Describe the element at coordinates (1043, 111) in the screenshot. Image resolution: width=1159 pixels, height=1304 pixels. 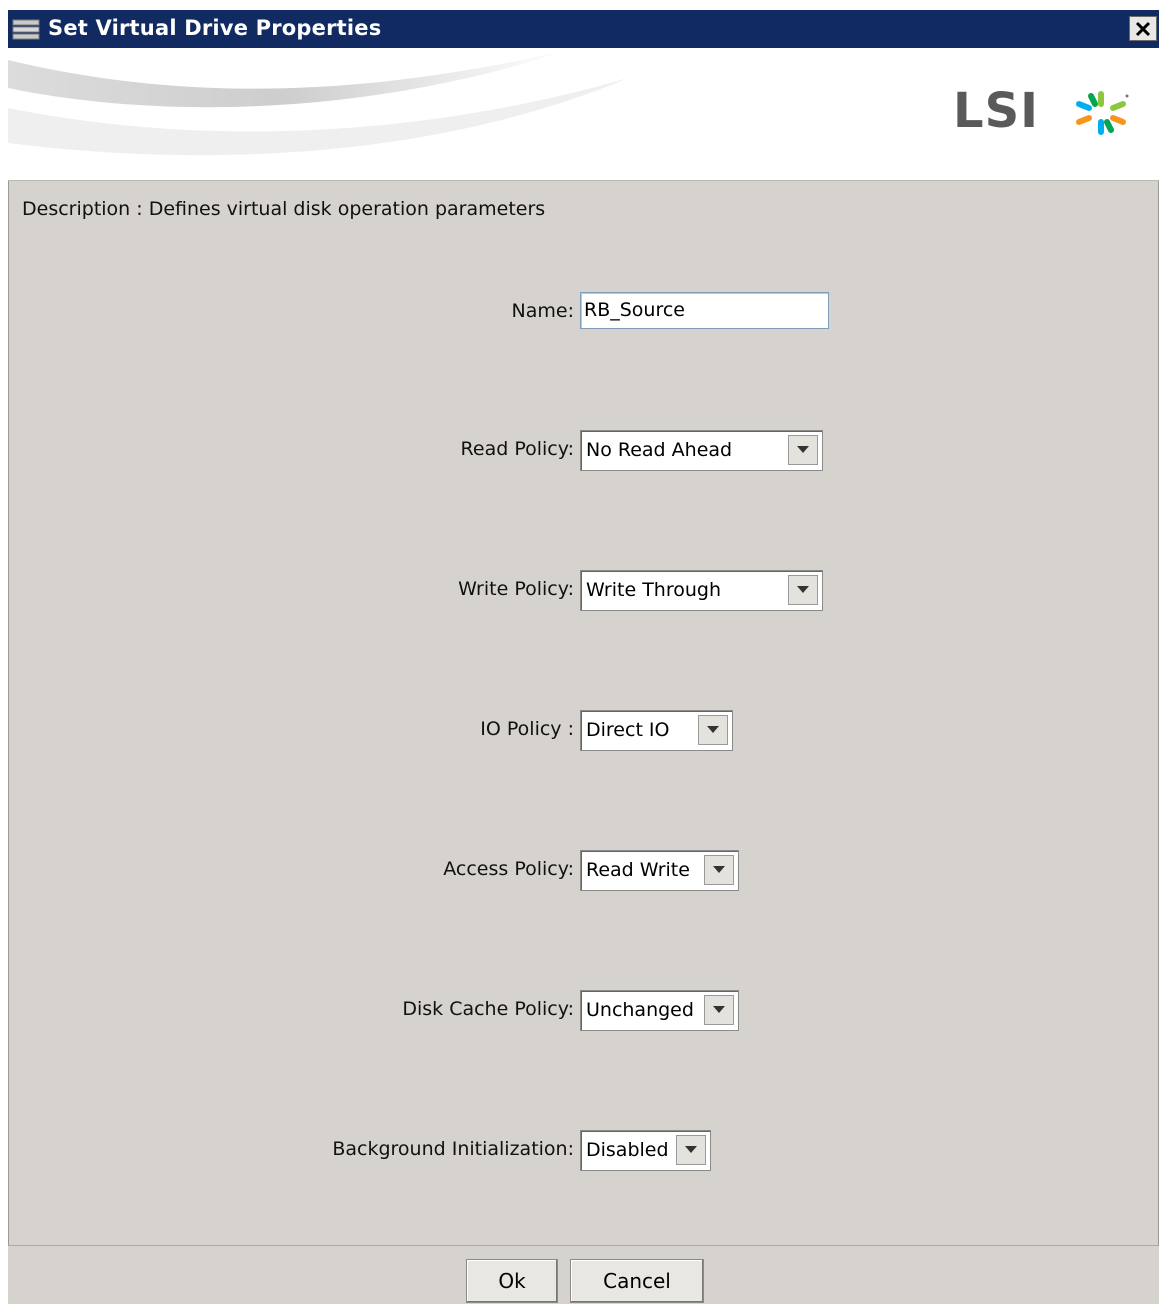
I see `lsi-logo: LSI` at that location.